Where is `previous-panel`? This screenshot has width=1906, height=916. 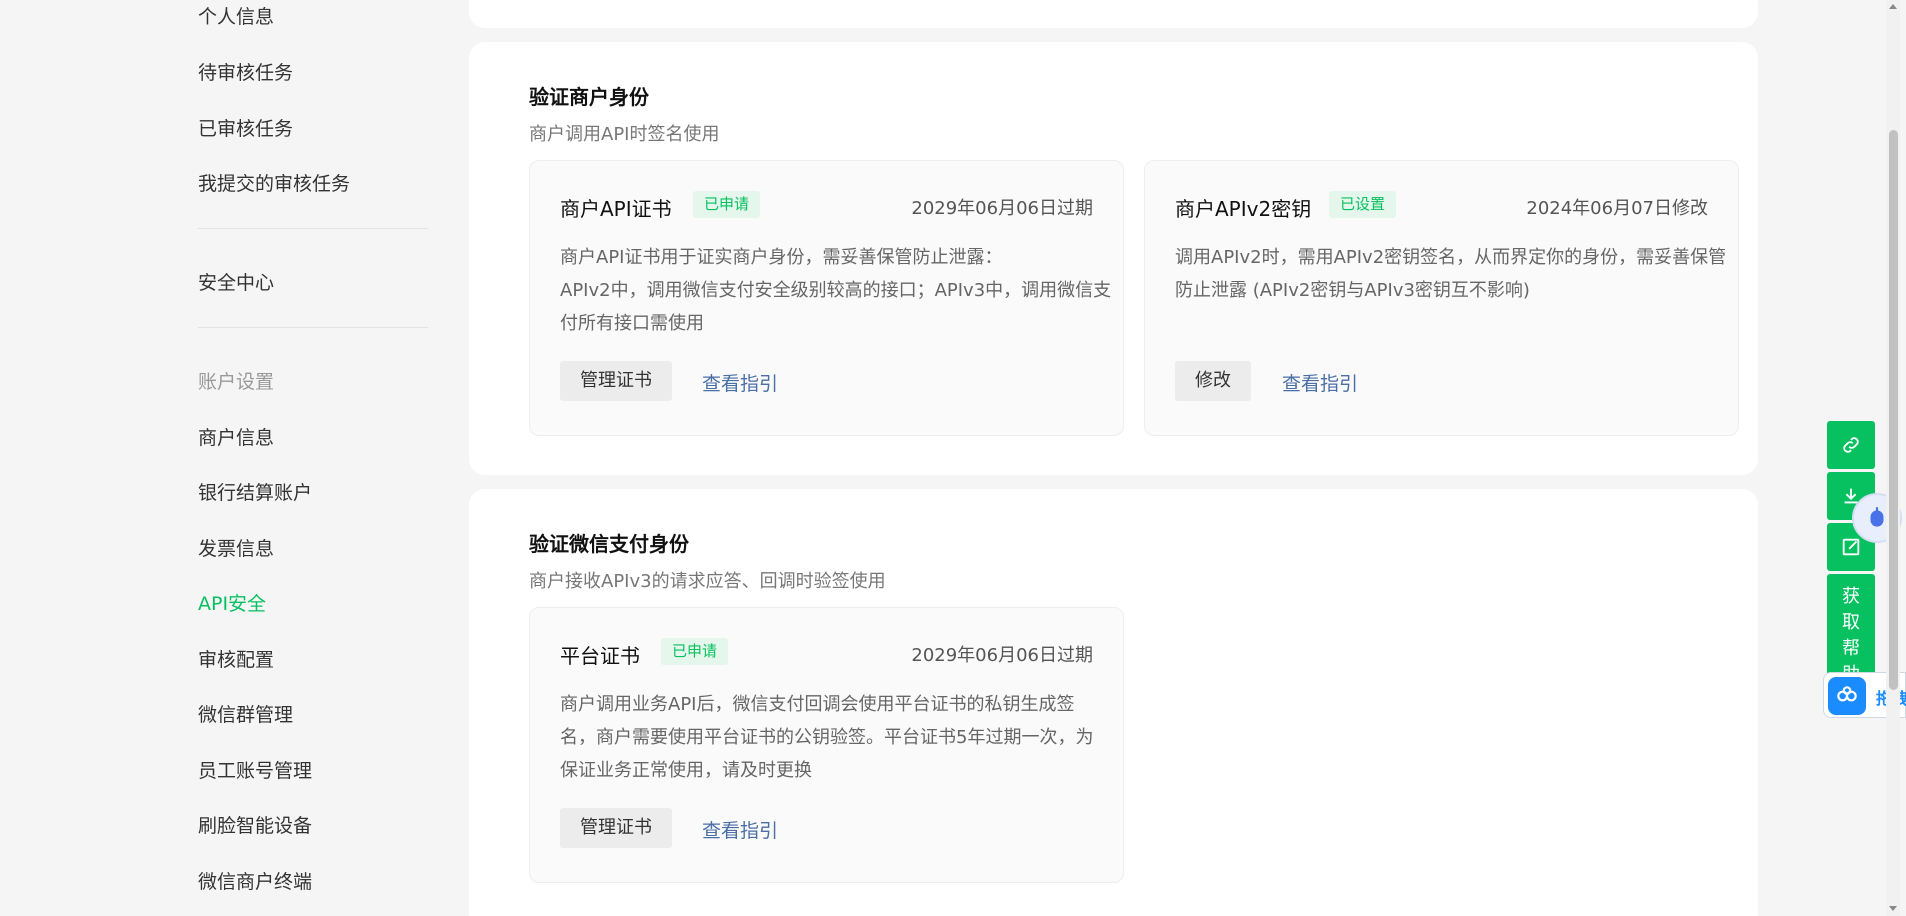 previous-panel is located at coordinates (1113, 14).